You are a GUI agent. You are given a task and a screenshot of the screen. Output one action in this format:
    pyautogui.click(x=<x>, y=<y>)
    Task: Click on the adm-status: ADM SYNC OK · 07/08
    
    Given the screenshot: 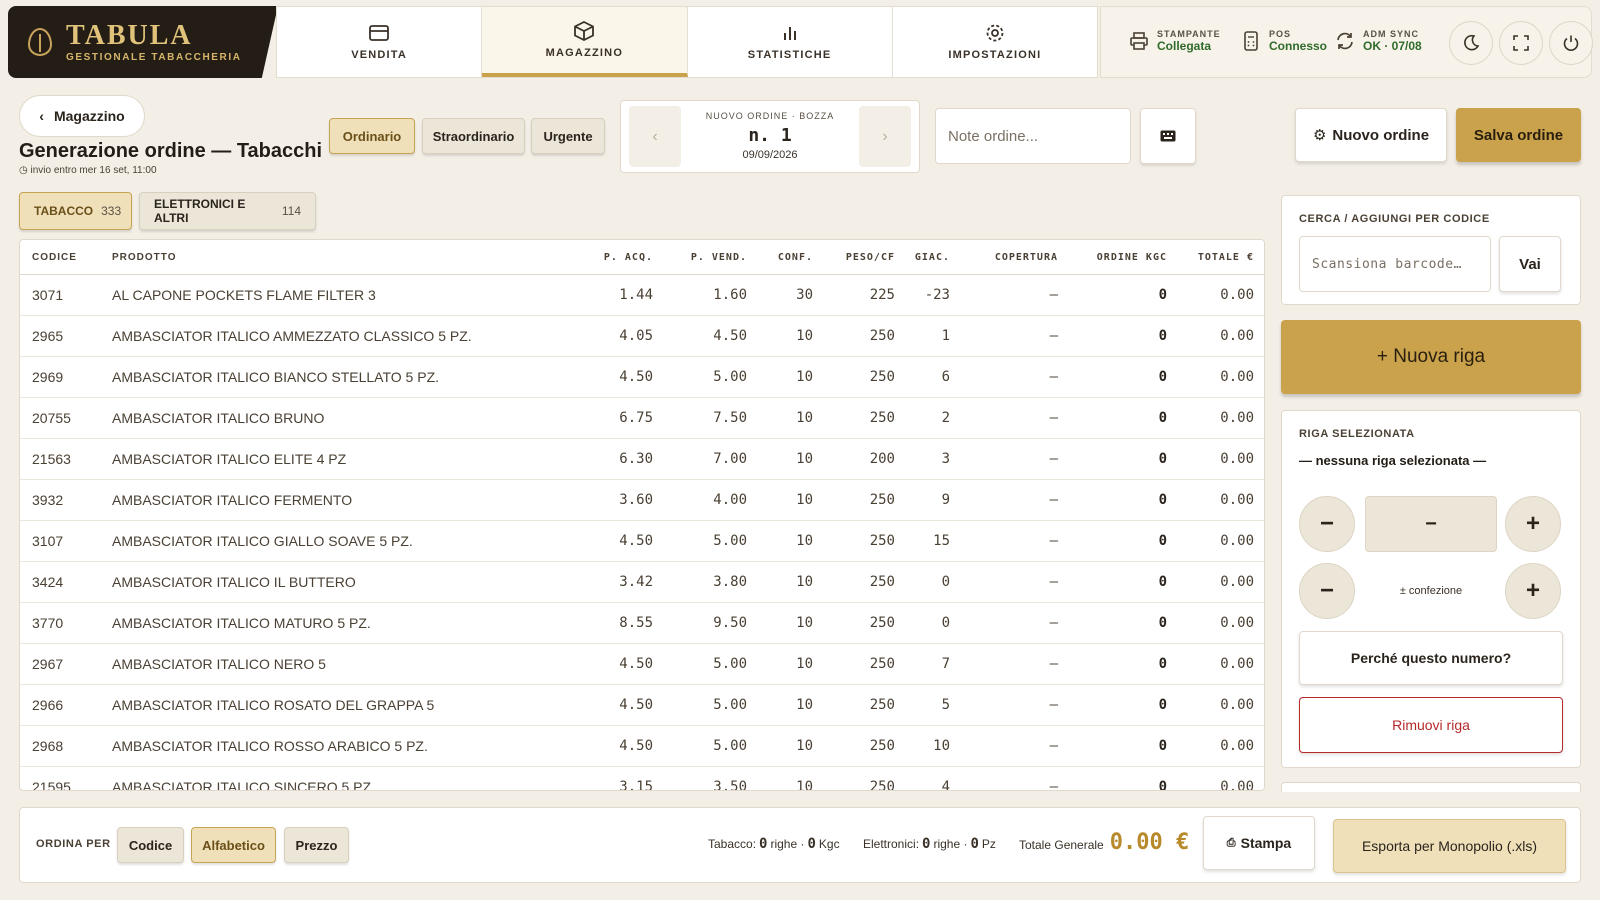 What is the action you would take?
    pyautogui.click(x=1378, y=41)
    